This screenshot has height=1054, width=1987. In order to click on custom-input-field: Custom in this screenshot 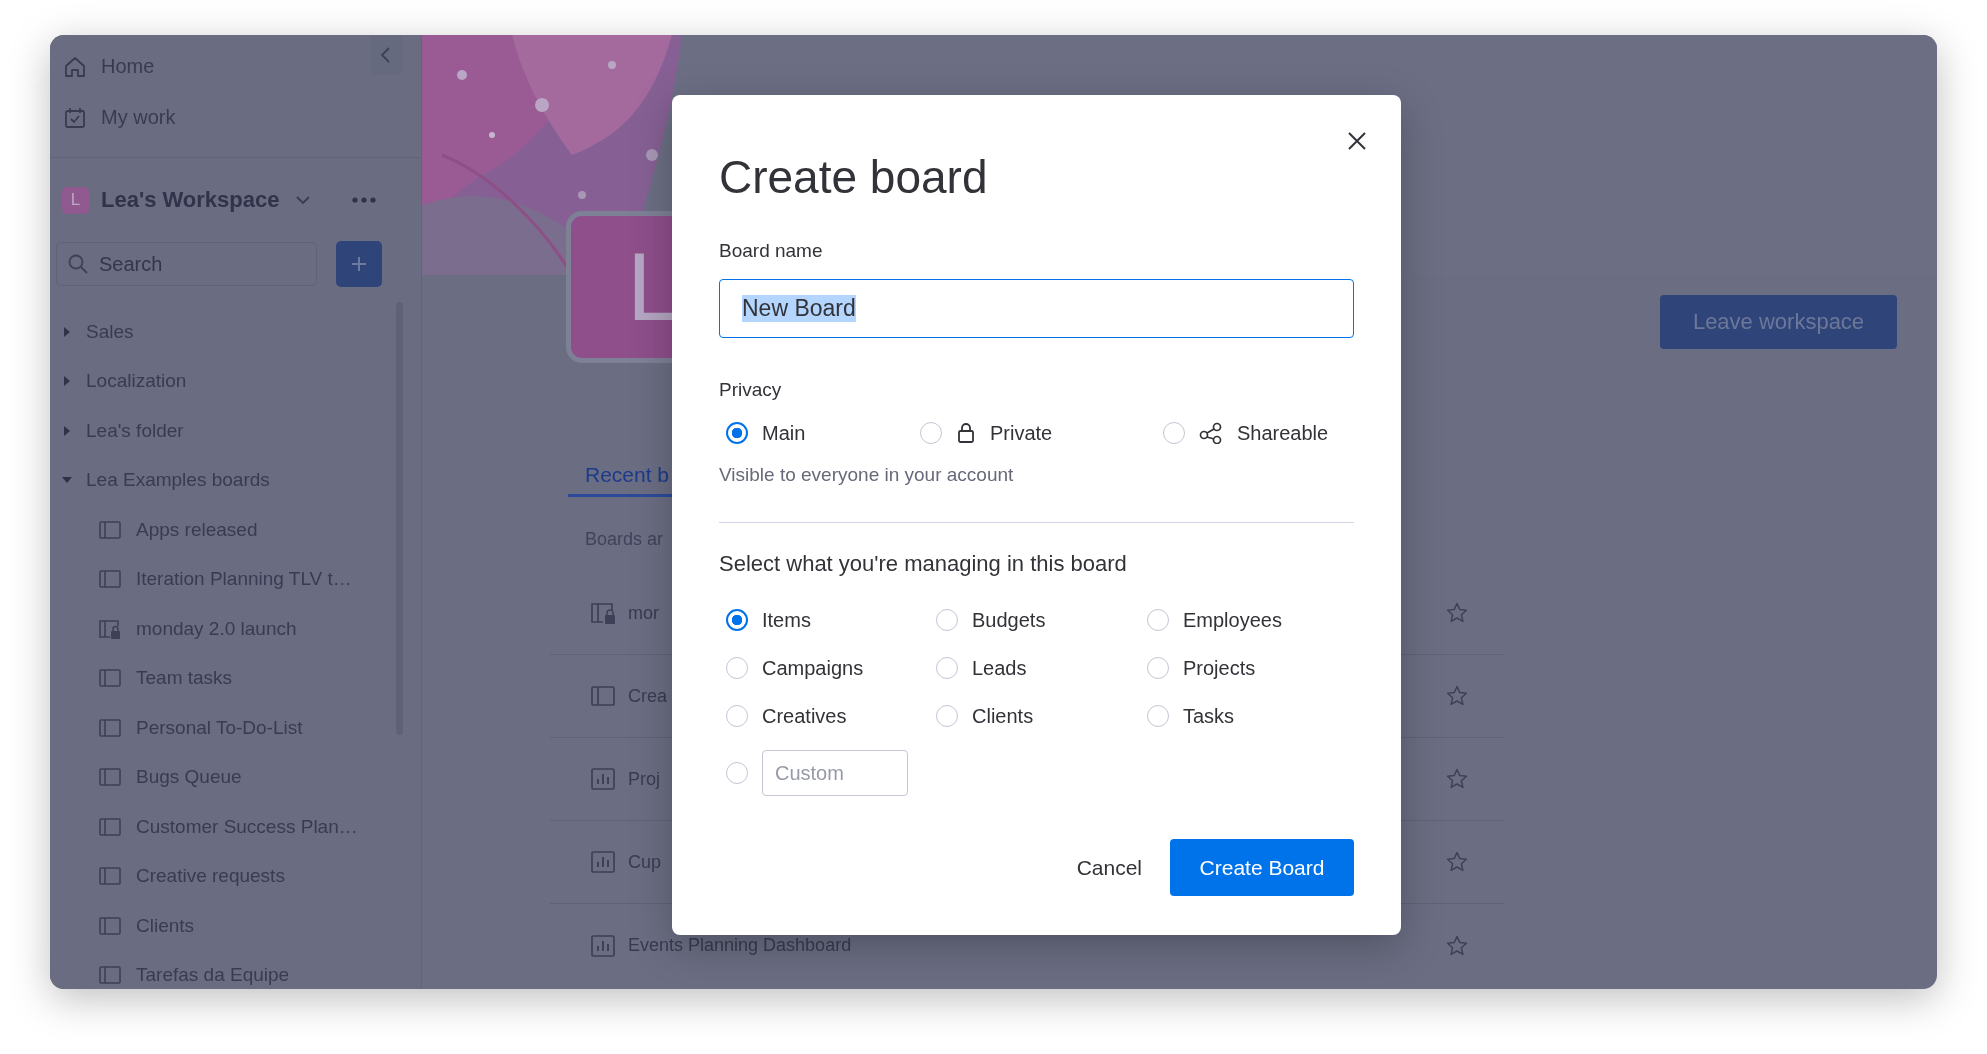, I will do `click(835, 773)`.